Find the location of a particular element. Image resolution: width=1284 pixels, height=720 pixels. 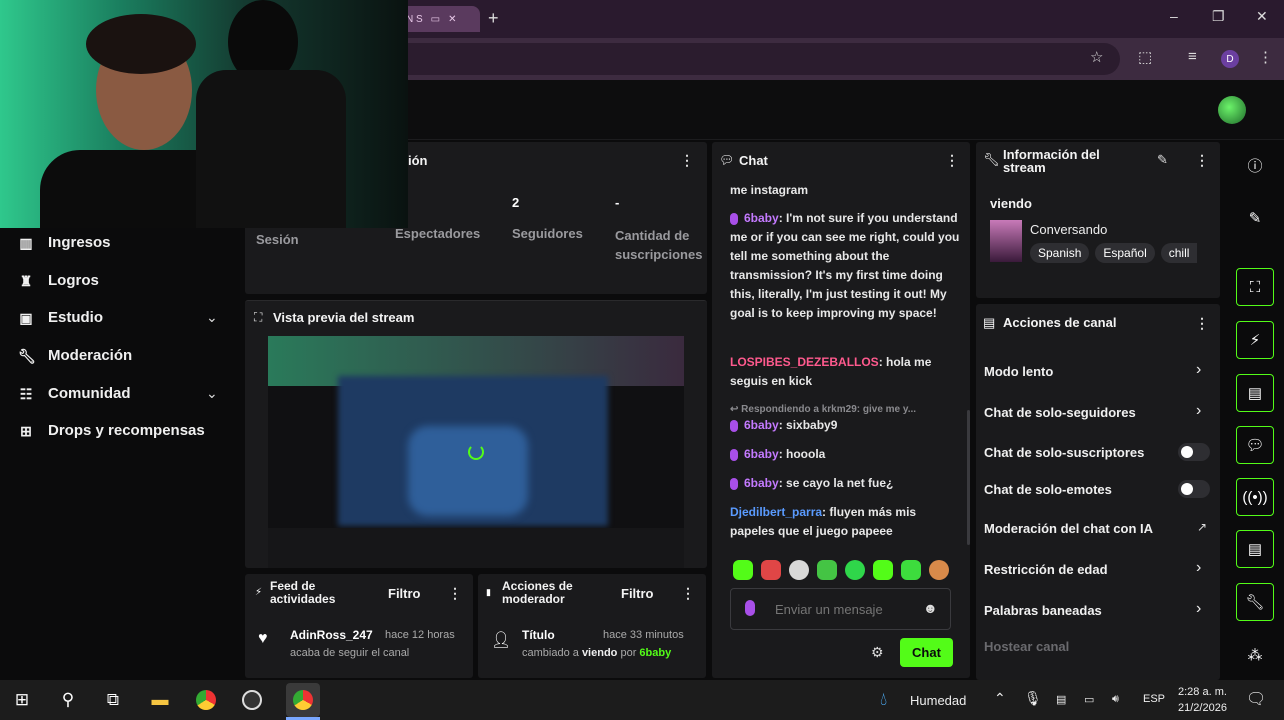

action-slow-mode: Modo lento is located at coordinates (1018, 371).